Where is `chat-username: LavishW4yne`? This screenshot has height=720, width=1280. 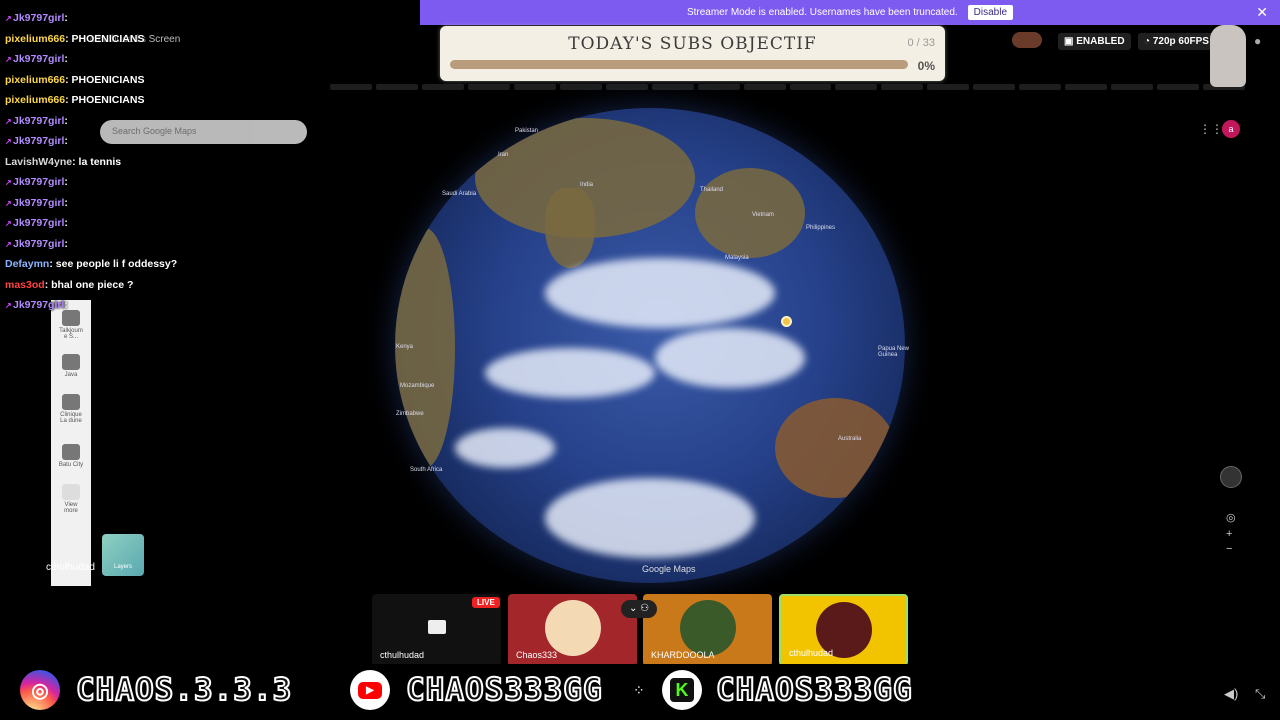
chat-username: LavishW4yne is located at coordinates (38, 162).